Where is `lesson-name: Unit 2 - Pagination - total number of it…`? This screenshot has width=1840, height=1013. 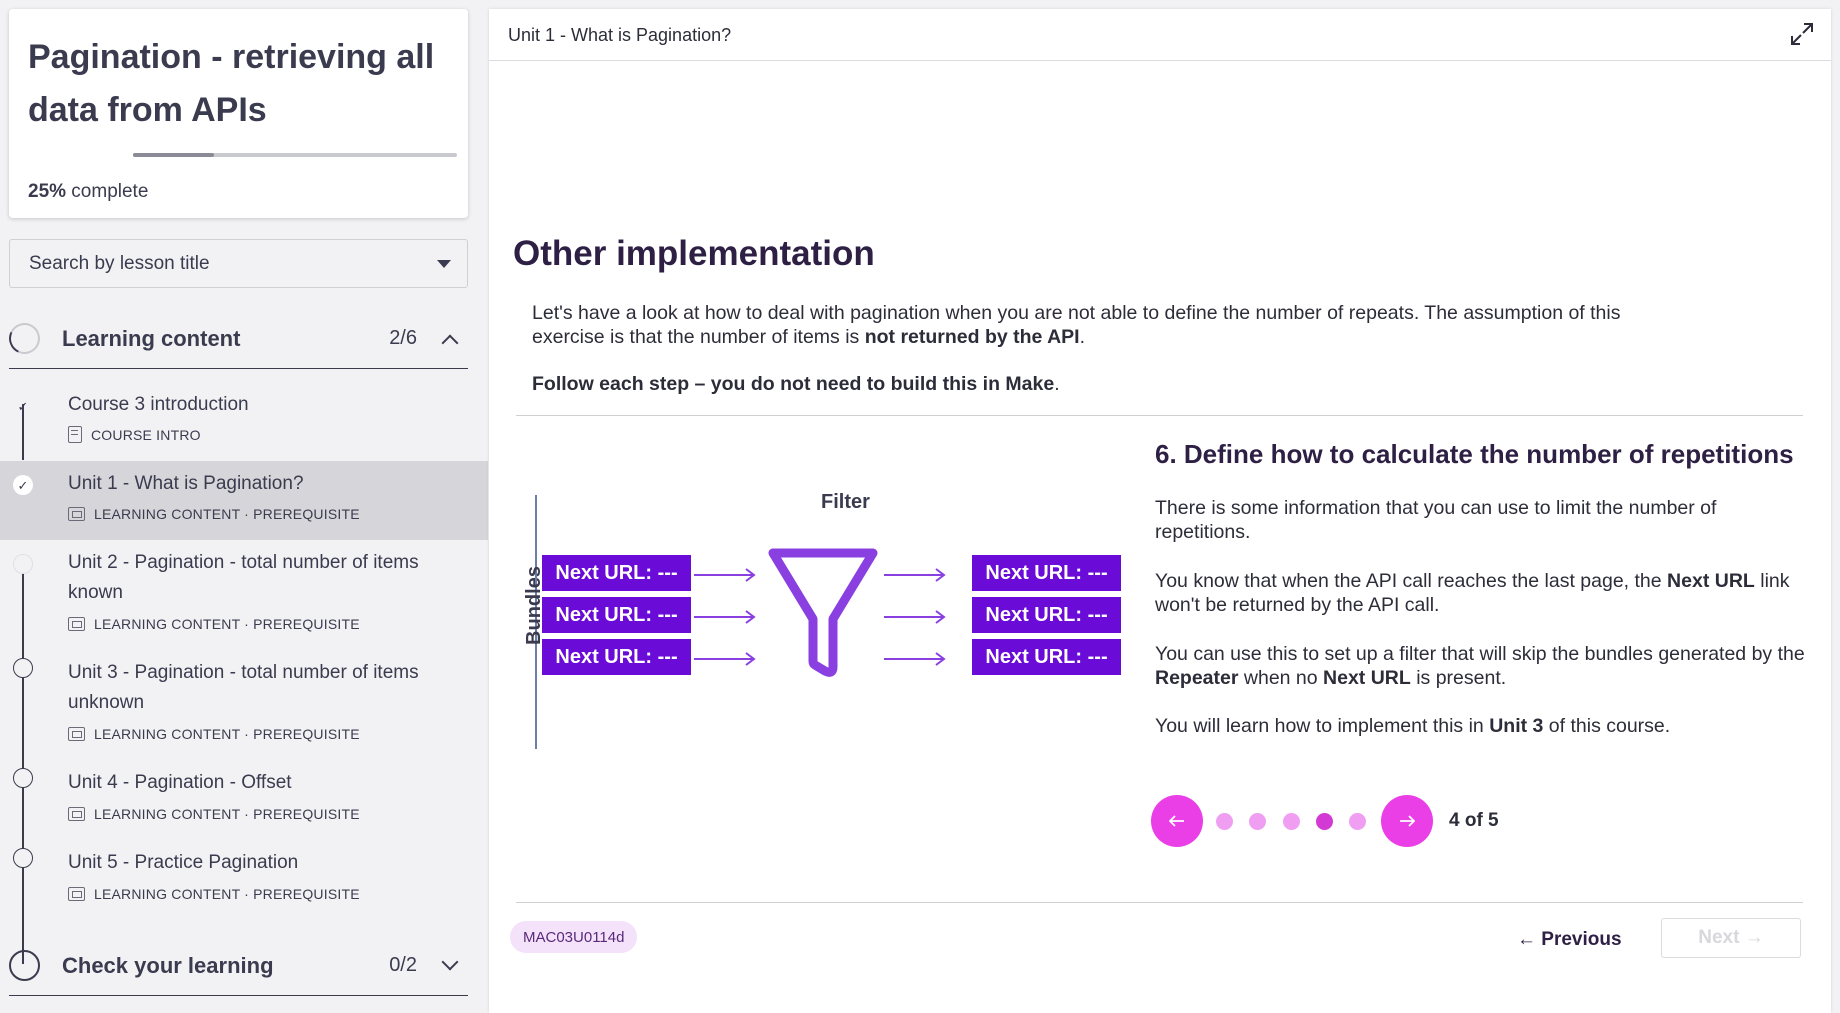 lesson-name: Unit 2 - Pagination - total number of it… is located at coordinates (243, 577).